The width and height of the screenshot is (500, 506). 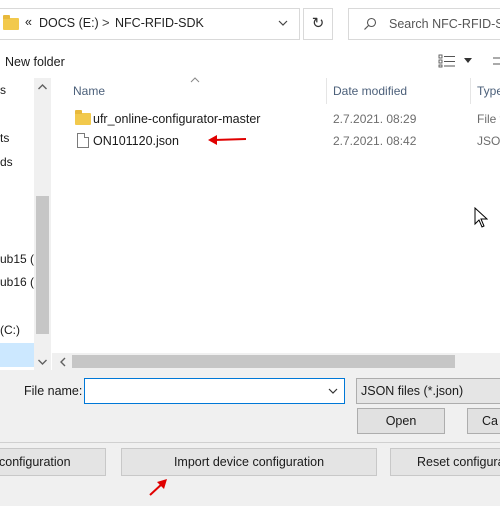 I want to click on import-configuration-button: Import device configuration, so click(x=249, y=462).